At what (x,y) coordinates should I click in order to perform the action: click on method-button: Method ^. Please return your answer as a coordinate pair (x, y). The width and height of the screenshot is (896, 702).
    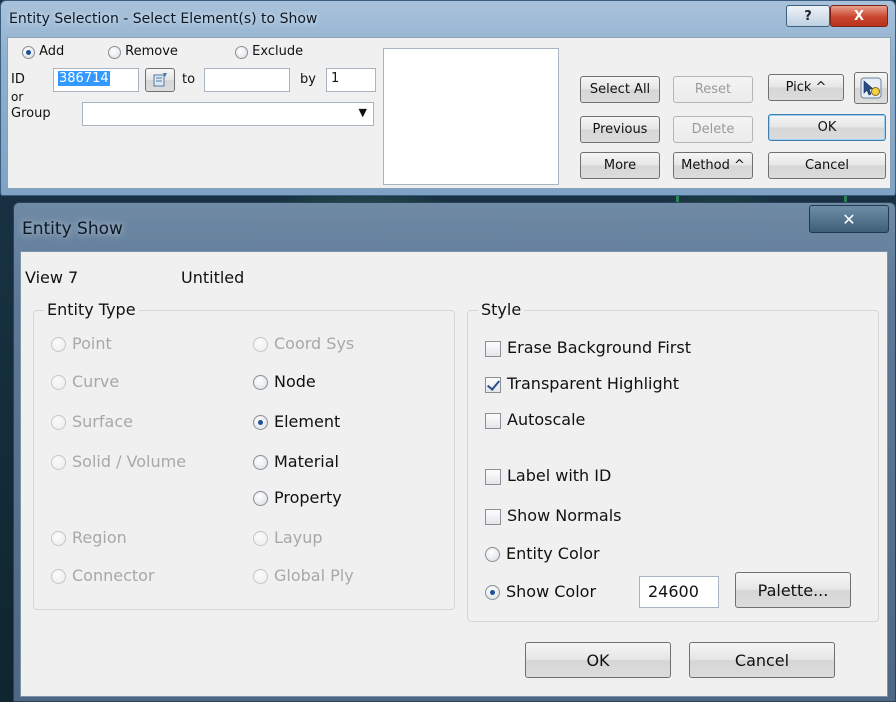
    Looking at the image, I should click on (713, 165).